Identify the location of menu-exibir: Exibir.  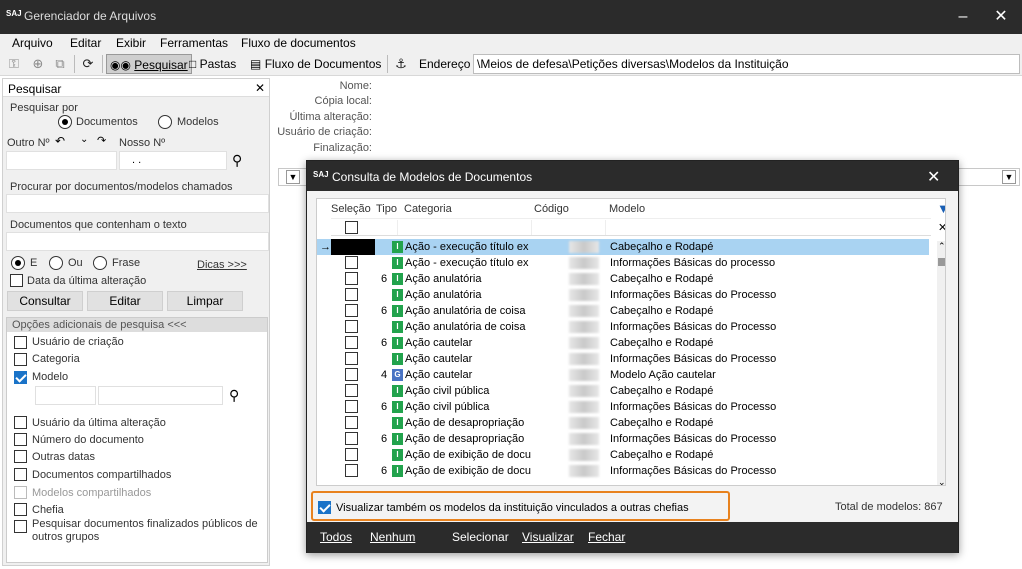
(131, 43).